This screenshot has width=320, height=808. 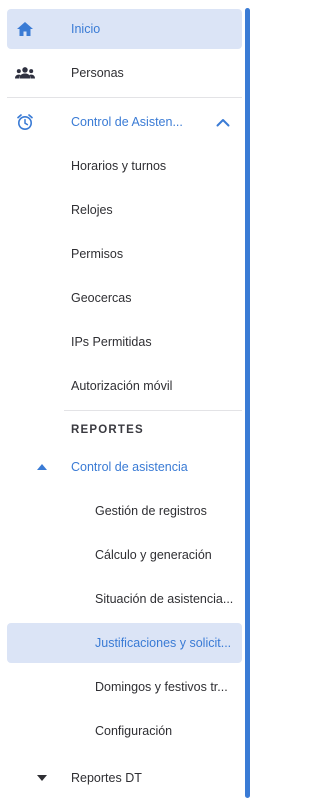 What do you see at coordinates (42, 467) in the screenshot?
I see `caret-up-icon` at bounding box center [42, 467].